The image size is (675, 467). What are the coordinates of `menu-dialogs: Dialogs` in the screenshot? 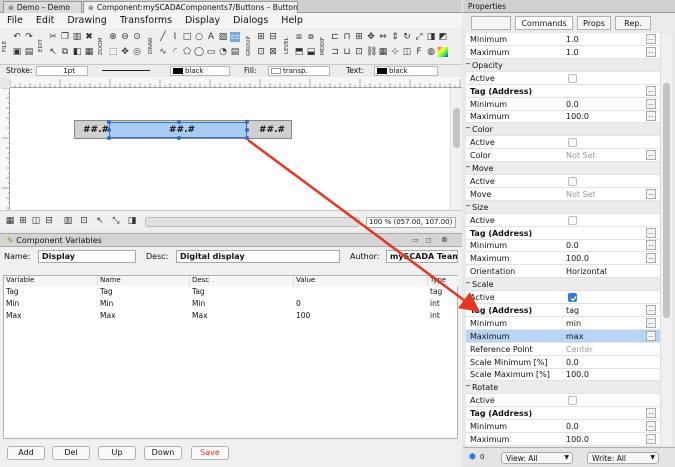 It's located at (250, 20).